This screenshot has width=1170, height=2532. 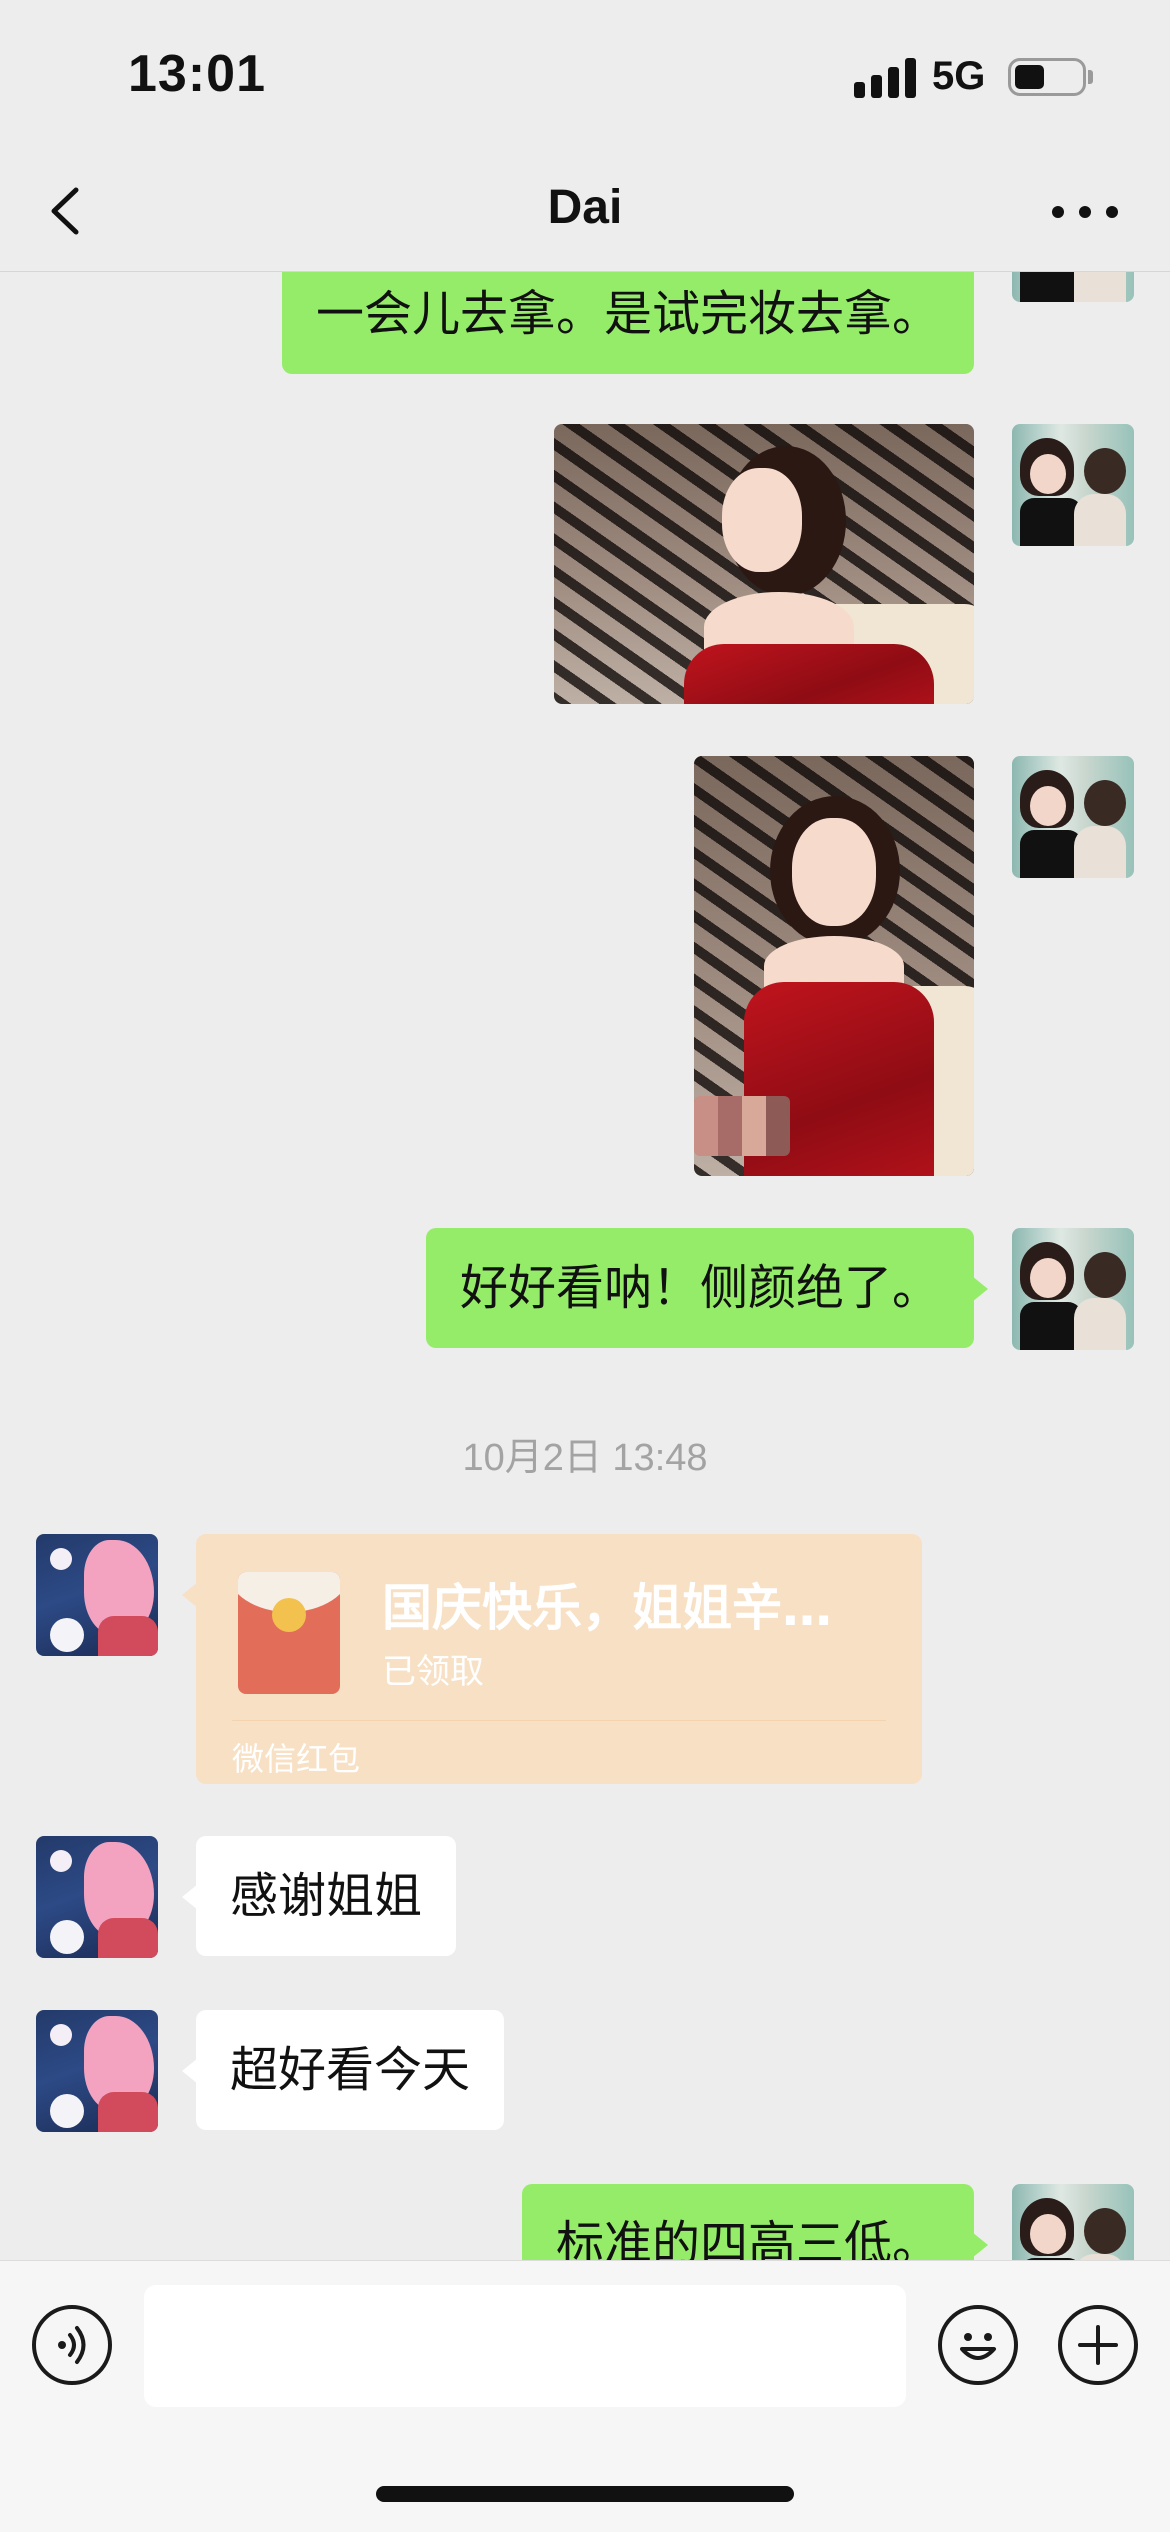 I want to click on emoji-icon, so click(x=978, y=2346).